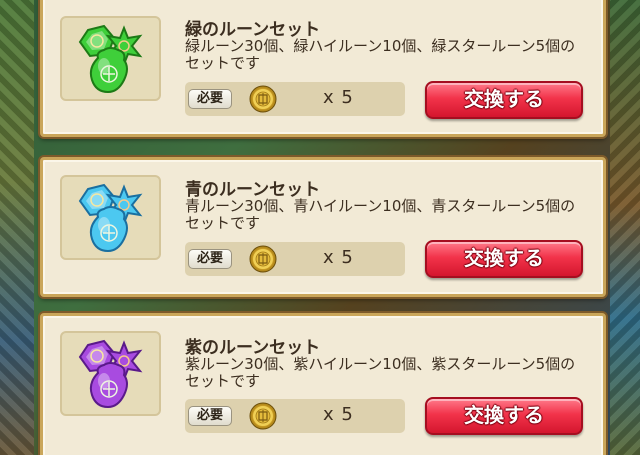  Describe the element at coordinates (625, 227) in the screenshot. I see `game-background-right` at that location.